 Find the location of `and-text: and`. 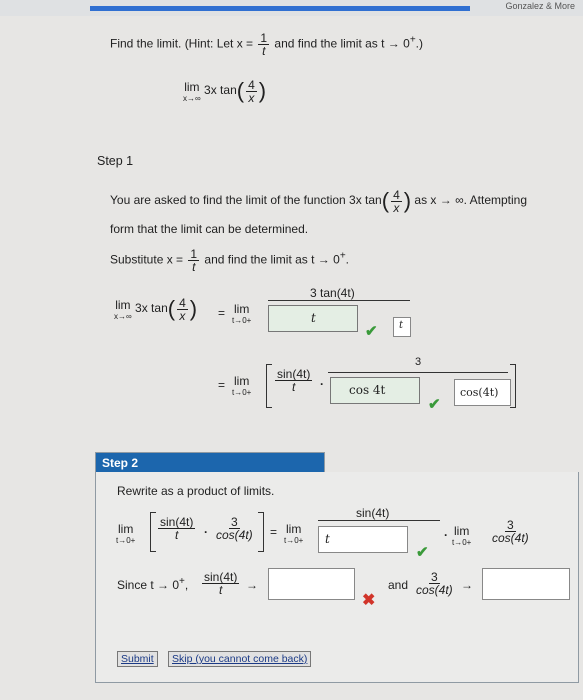

and-text: and is located at coordinates (398, 585).